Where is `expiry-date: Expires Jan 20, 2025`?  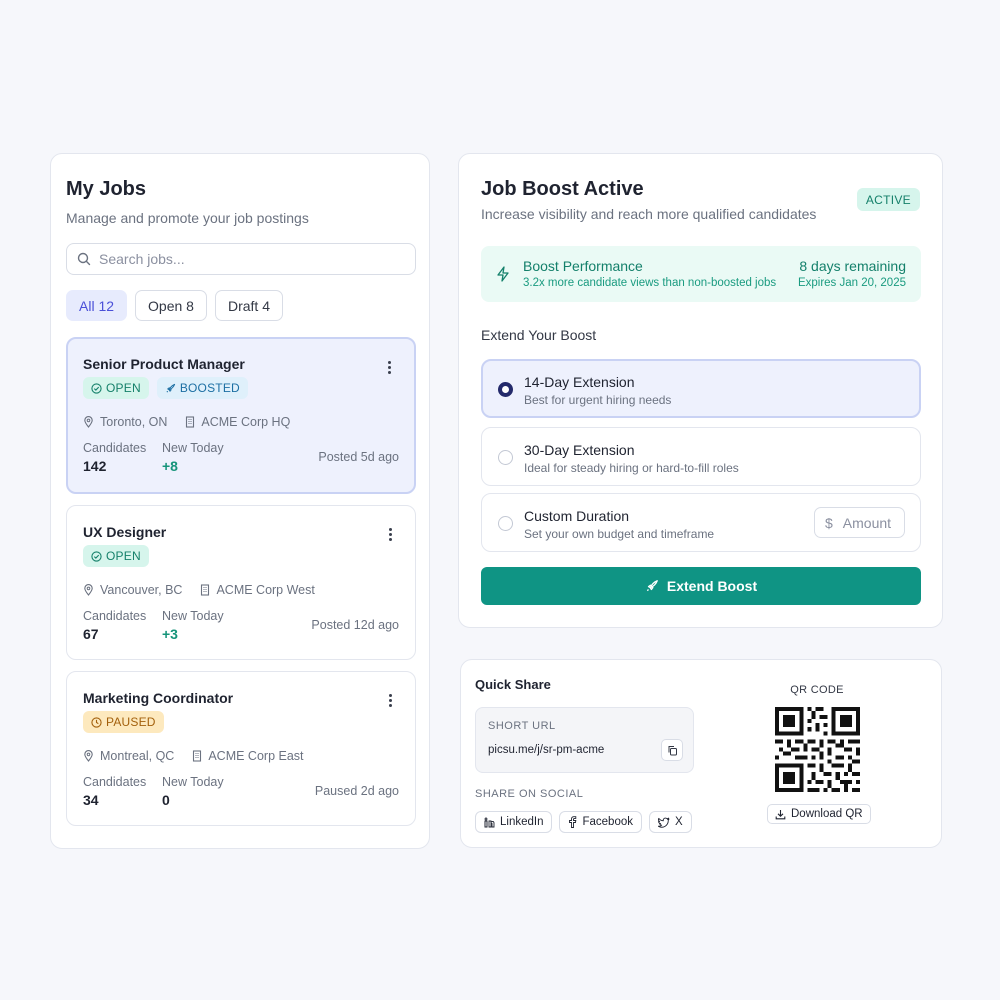 expiry-date: Expires Jan 20, 2025 is located at coordinates (851, 283).